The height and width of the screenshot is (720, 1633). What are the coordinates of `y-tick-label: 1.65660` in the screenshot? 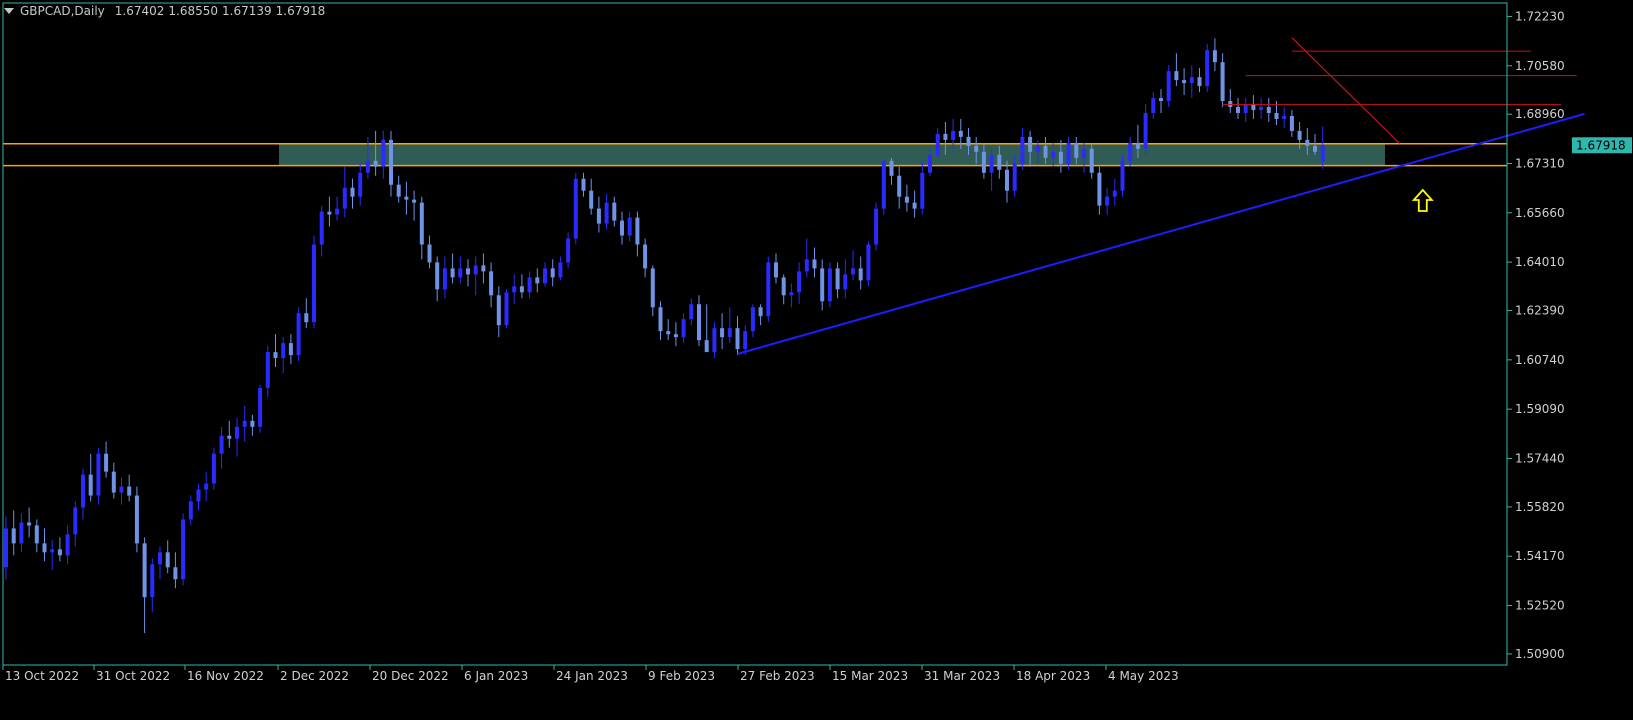 It's located at (1540, 213).